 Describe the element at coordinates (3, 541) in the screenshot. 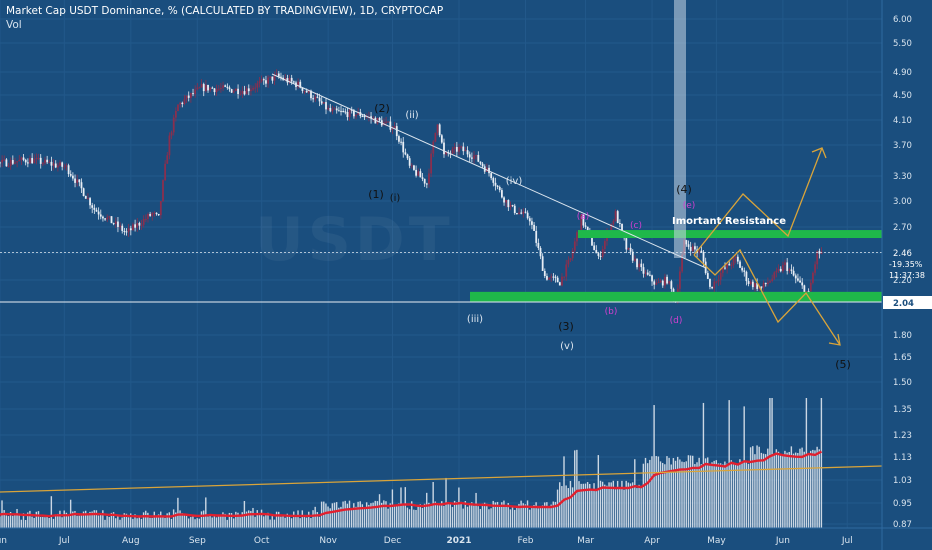

I see `x-tick-label: Jun` at that location.